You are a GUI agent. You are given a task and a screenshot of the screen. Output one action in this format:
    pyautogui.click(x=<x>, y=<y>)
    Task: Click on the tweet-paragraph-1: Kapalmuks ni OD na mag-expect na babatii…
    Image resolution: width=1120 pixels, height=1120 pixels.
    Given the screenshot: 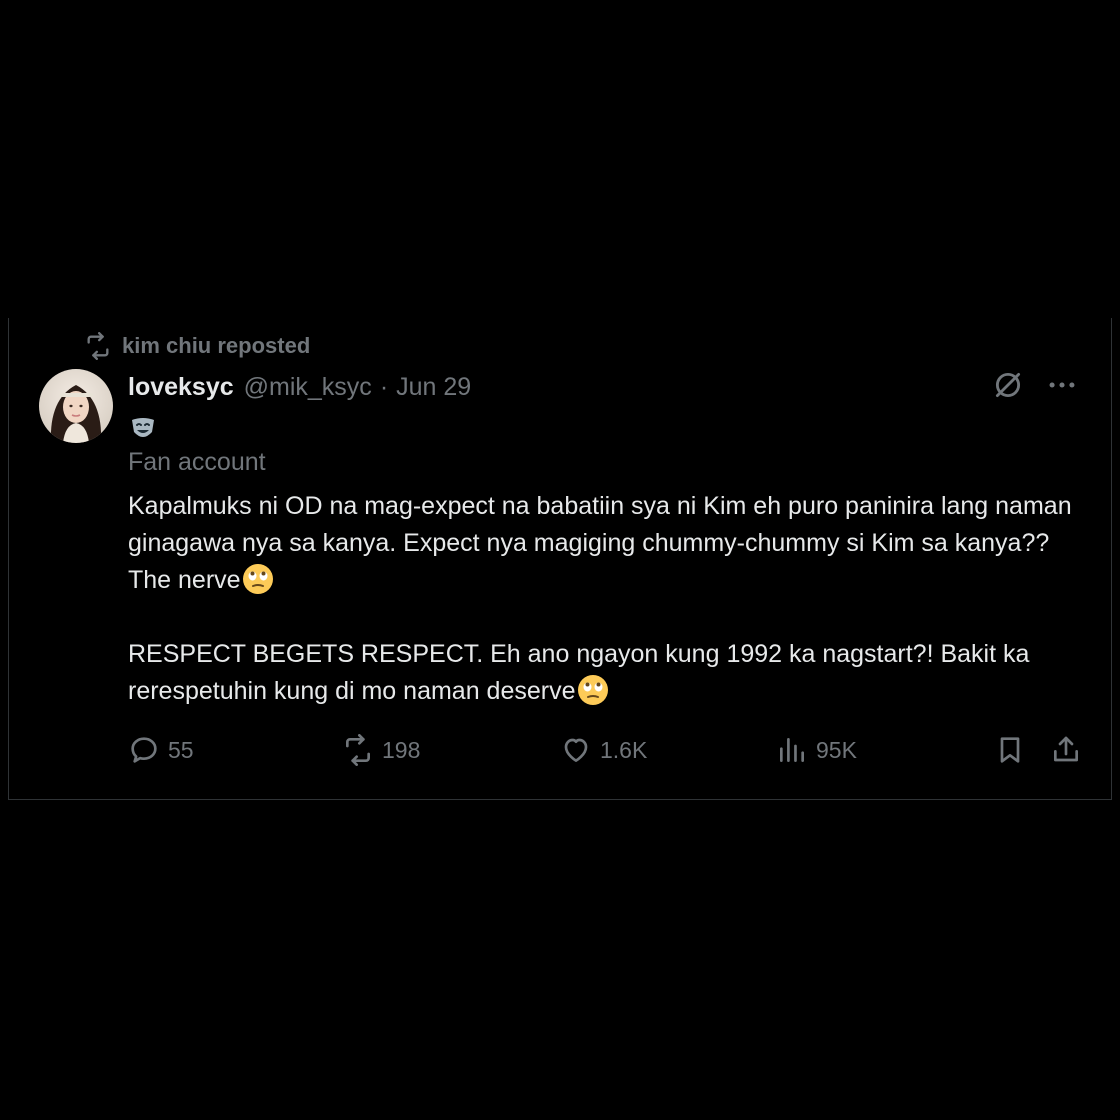 What is the action you would take?
    pyautogui.click(x=611, y=543)
    